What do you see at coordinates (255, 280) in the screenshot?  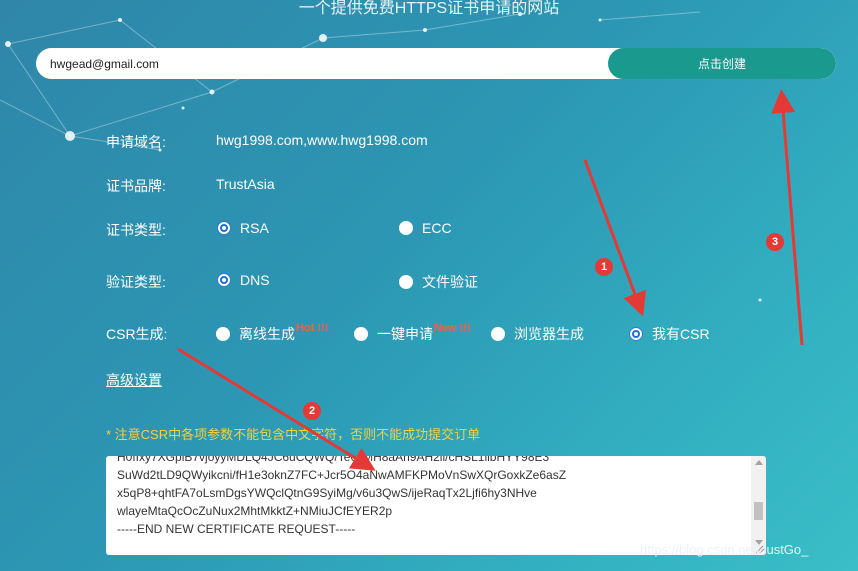 I see `radio-dns-label: DNS` at bounding box center [255, 280].